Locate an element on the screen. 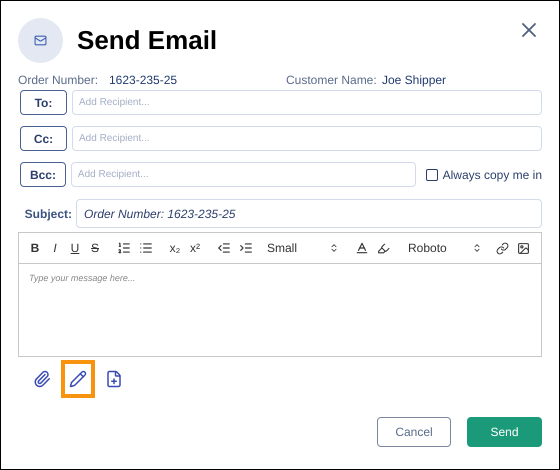  pencil-icon is located at coordinates (78, 379).